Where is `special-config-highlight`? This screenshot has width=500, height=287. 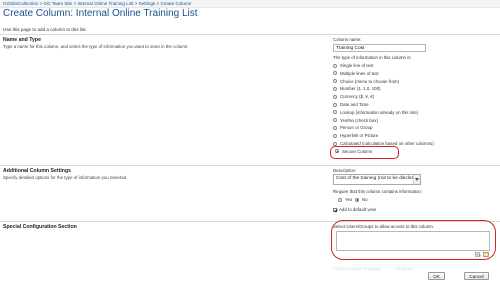
special-config-highlight is located at coordinates (413, 240).